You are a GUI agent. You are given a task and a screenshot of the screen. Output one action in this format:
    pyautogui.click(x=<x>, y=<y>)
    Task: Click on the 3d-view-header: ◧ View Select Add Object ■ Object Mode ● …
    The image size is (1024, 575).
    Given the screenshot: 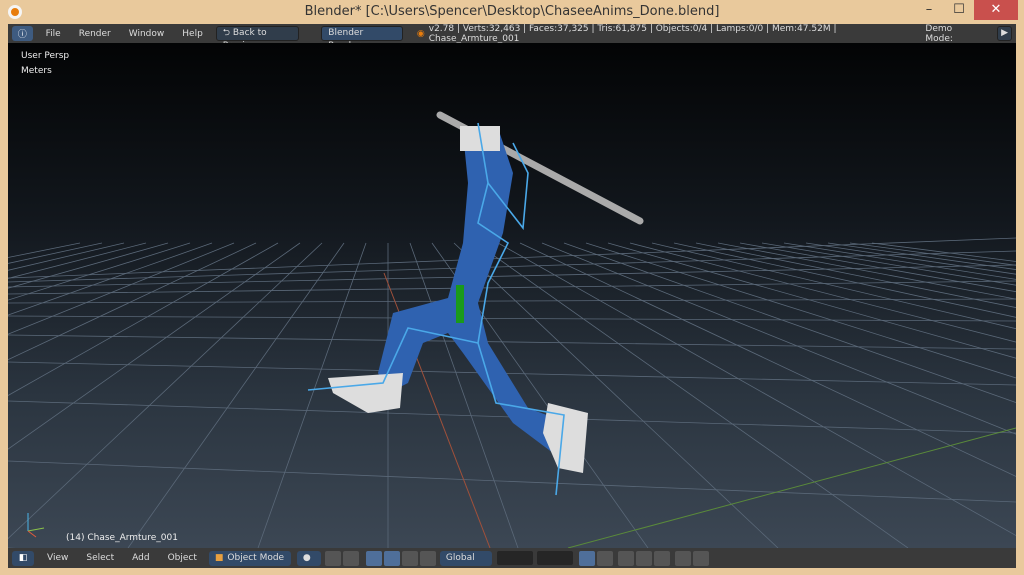 What is the action you would take?
    pyautogui.click(x=512, y=558)
    